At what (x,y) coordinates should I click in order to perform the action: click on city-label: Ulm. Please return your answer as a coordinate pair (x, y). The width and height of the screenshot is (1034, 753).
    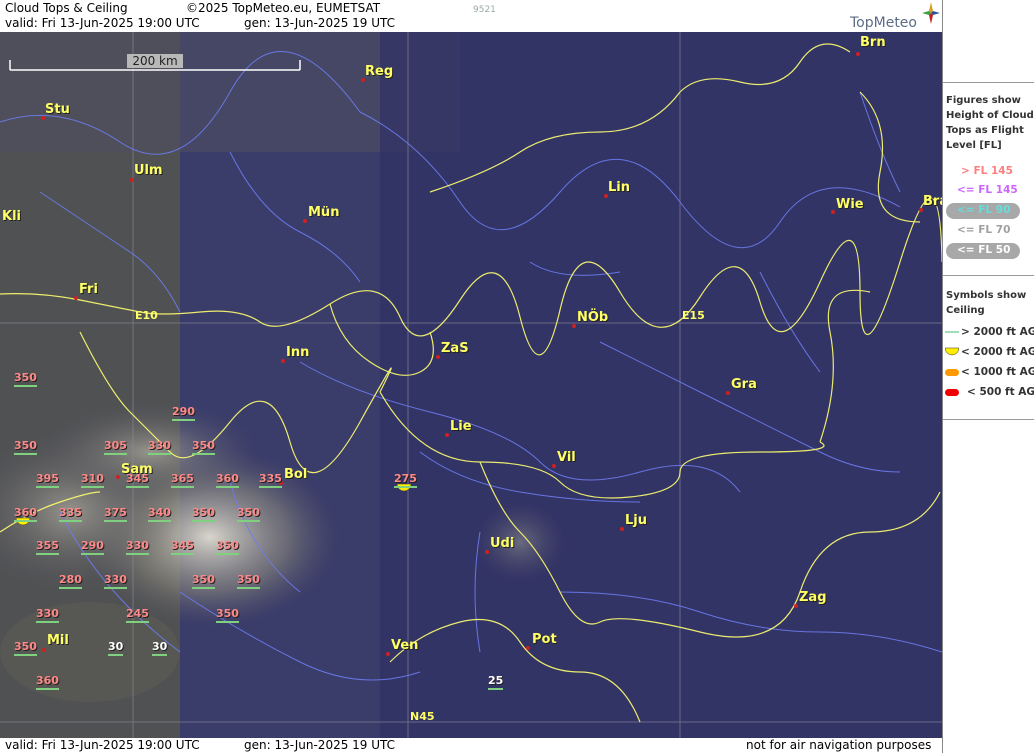
    Looking at the image, I should click on (148, 170).